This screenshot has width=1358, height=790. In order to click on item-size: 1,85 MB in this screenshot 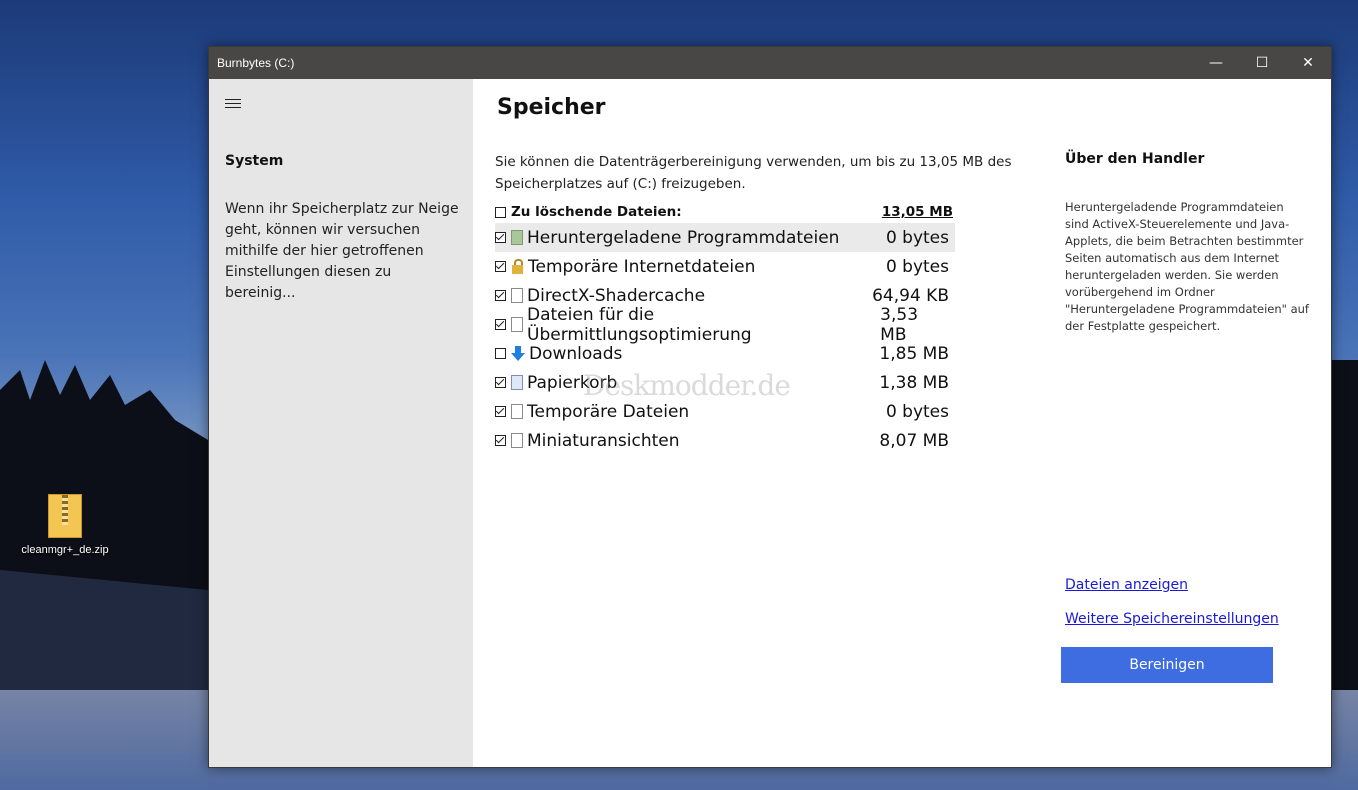, I will do `click(914, 353)`.